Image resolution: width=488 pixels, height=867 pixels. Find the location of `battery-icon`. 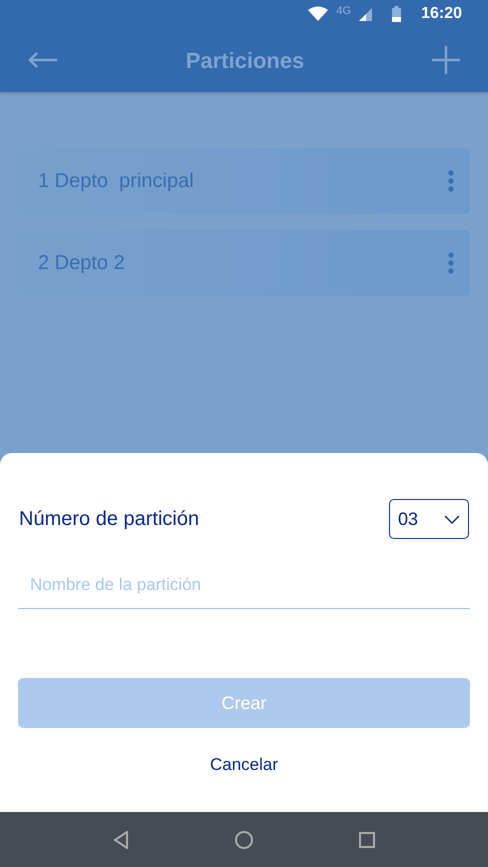

battery-icon is located at coordinates (397, 14).